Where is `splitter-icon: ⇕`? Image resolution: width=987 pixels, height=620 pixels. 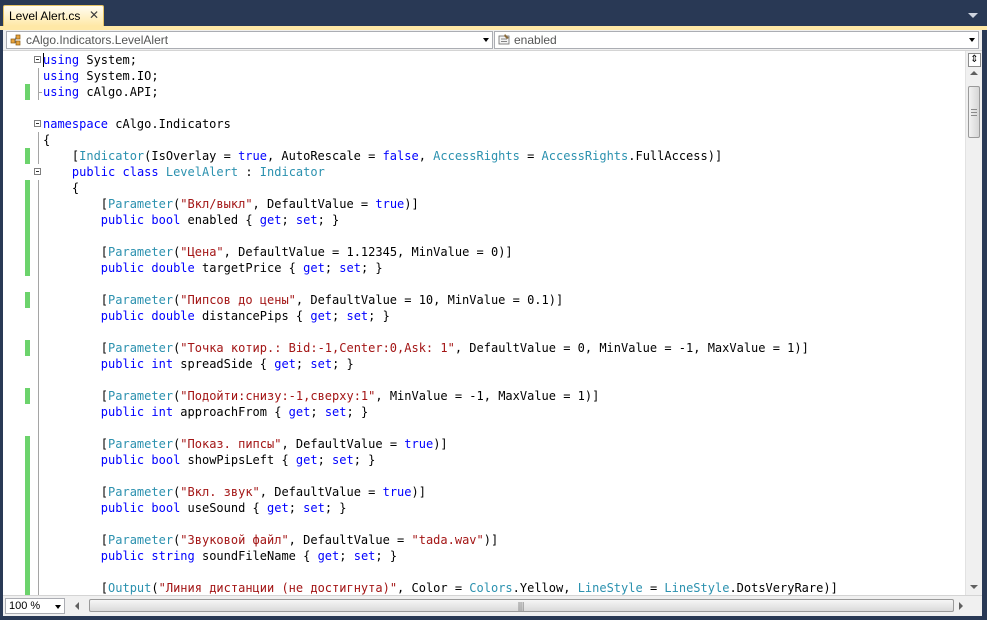
splitter-icon: ⇕ is located at coordinates (974, 60).